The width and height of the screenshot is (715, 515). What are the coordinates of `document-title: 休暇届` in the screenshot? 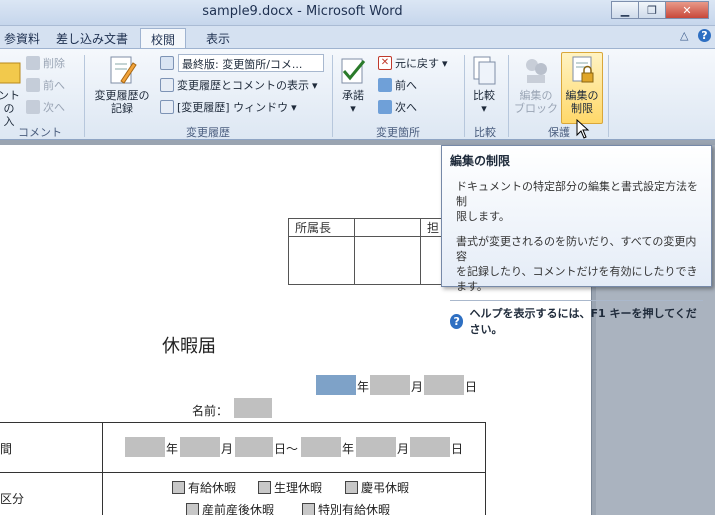 It's located at (189, 346).